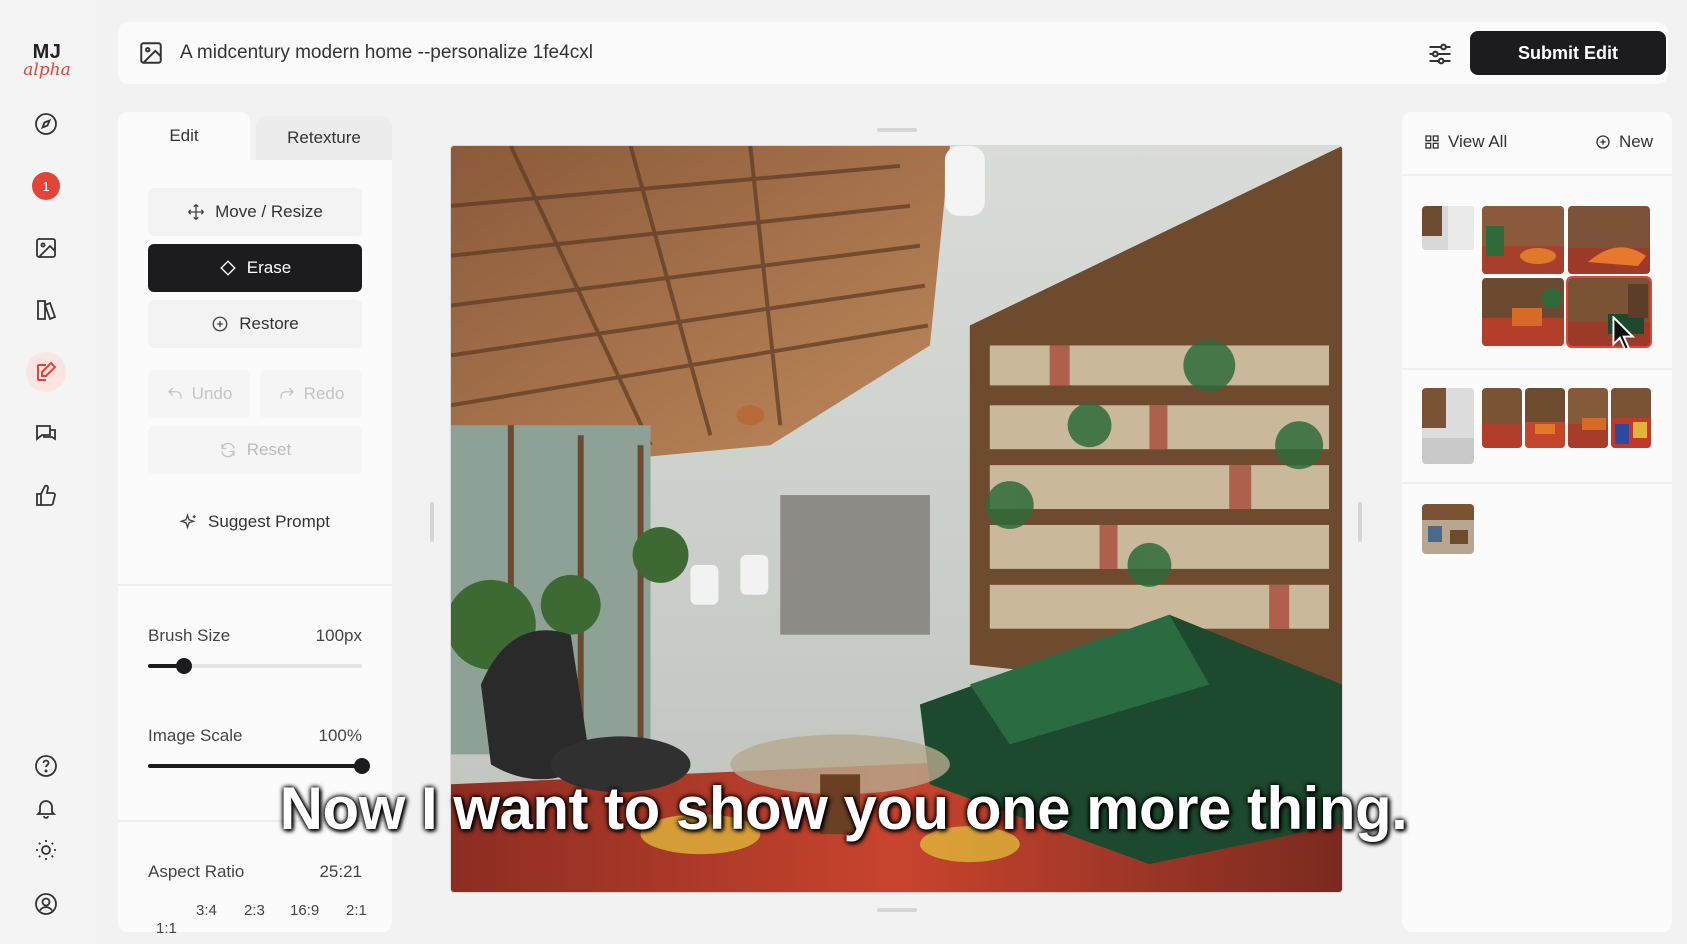  Describe the element at coordinates (286, 393) in the screenshot. I see `redo-icon` at that location.